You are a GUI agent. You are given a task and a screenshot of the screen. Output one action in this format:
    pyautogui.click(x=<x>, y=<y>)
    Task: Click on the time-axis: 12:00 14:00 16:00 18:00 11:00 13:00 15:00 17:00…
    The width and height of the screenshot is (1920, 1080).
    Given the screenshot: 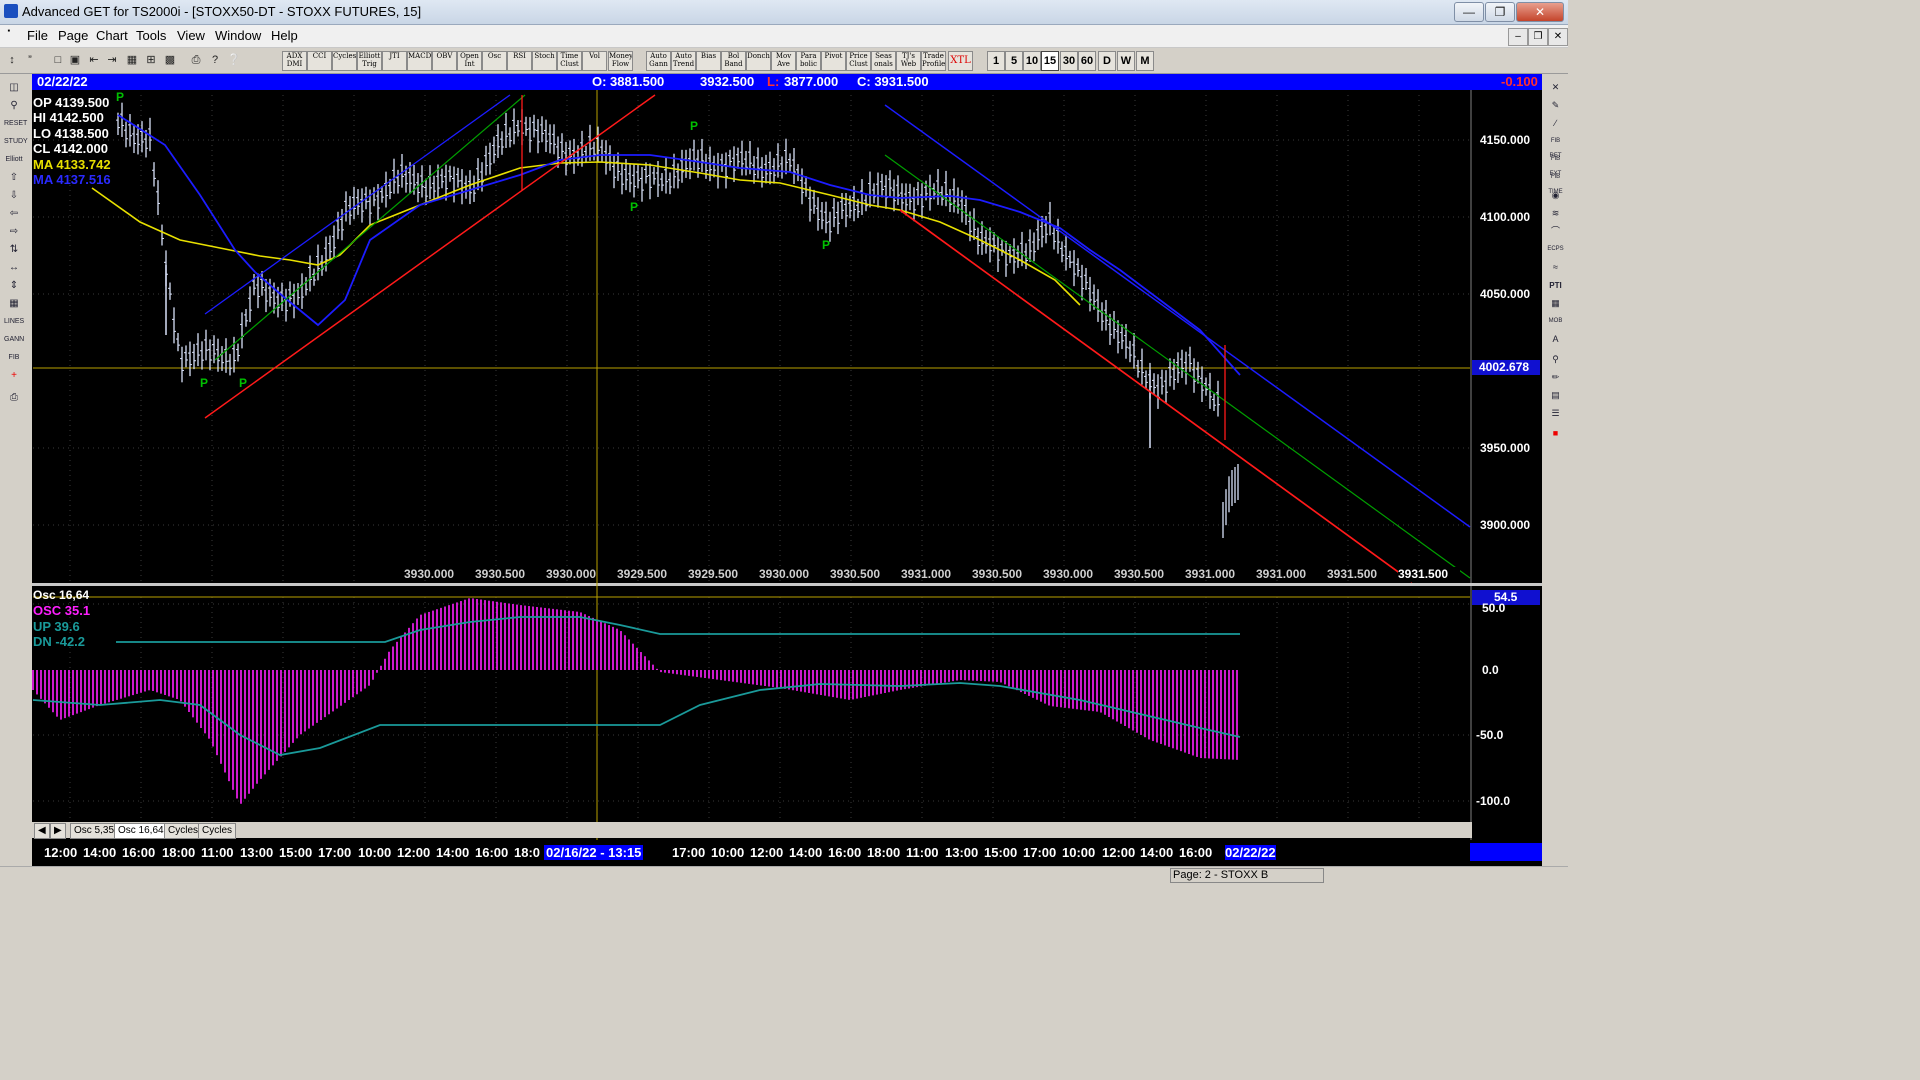 What is the action you would take?
    pyautogui.click(x=787, y=852)
    